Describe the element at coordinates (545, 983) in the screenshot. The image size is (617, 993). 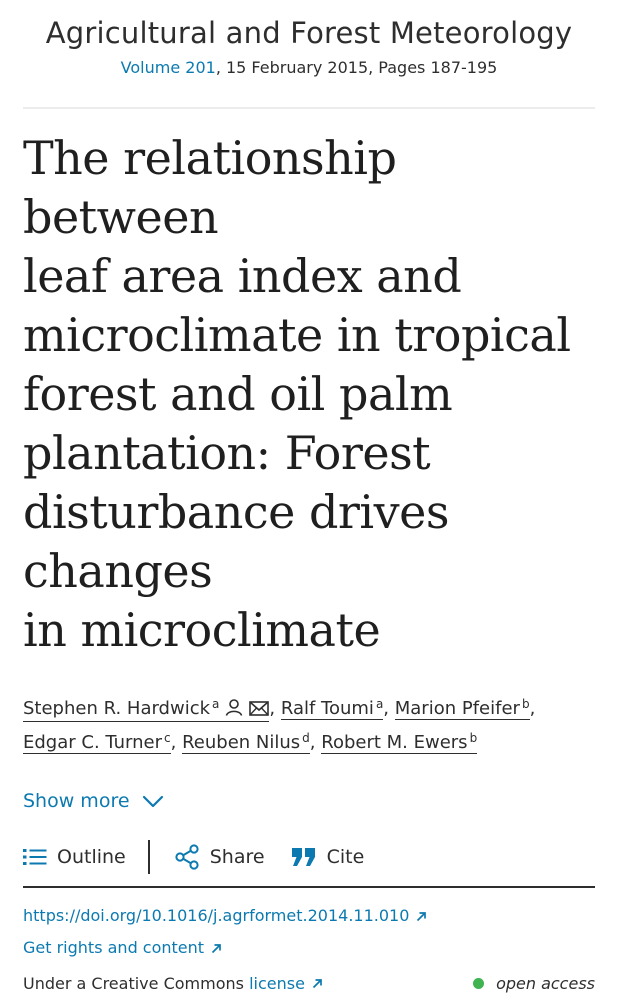
I see `open-access-label: open access` at that location.